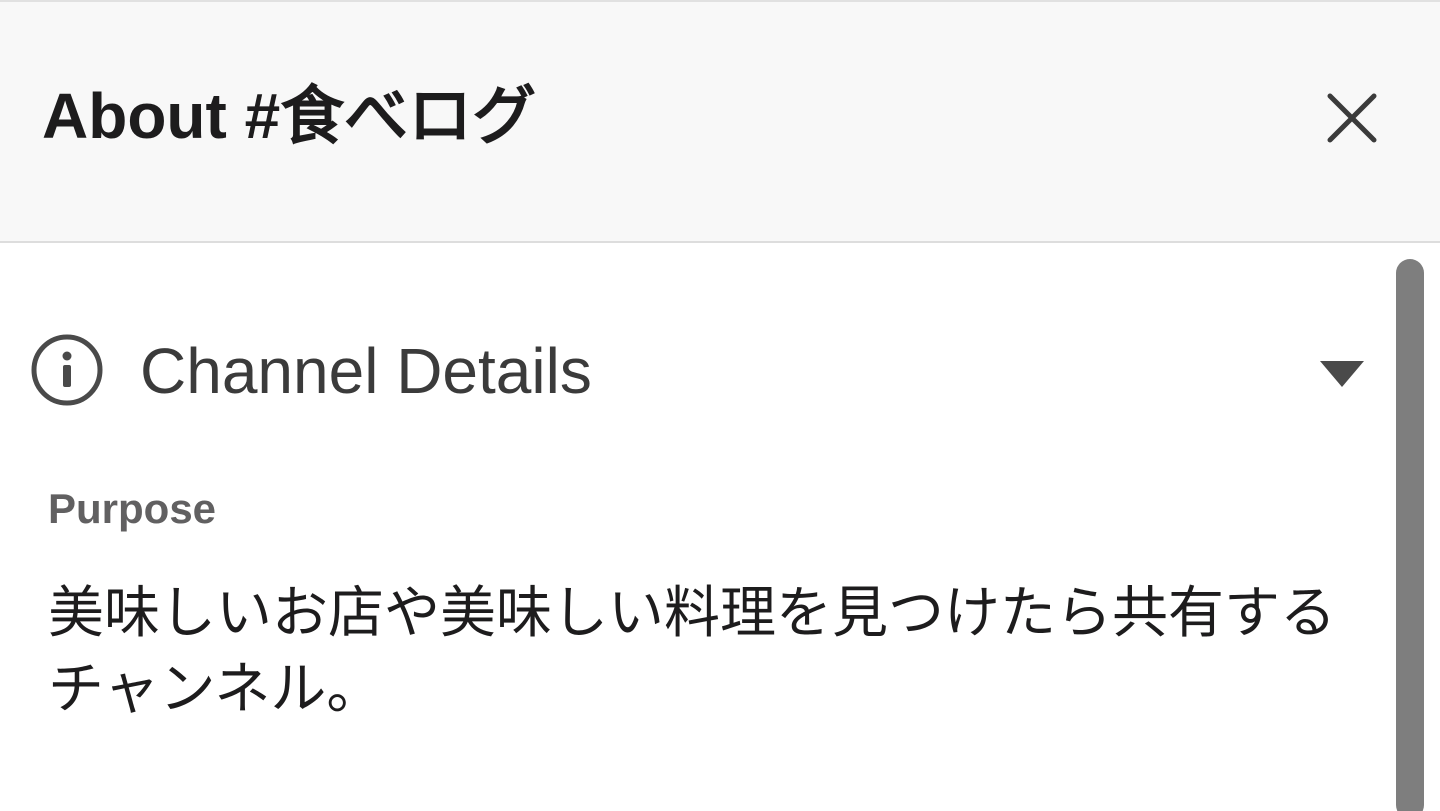  I want to click on channel-details-title: Channel Details, so click(366, 371).